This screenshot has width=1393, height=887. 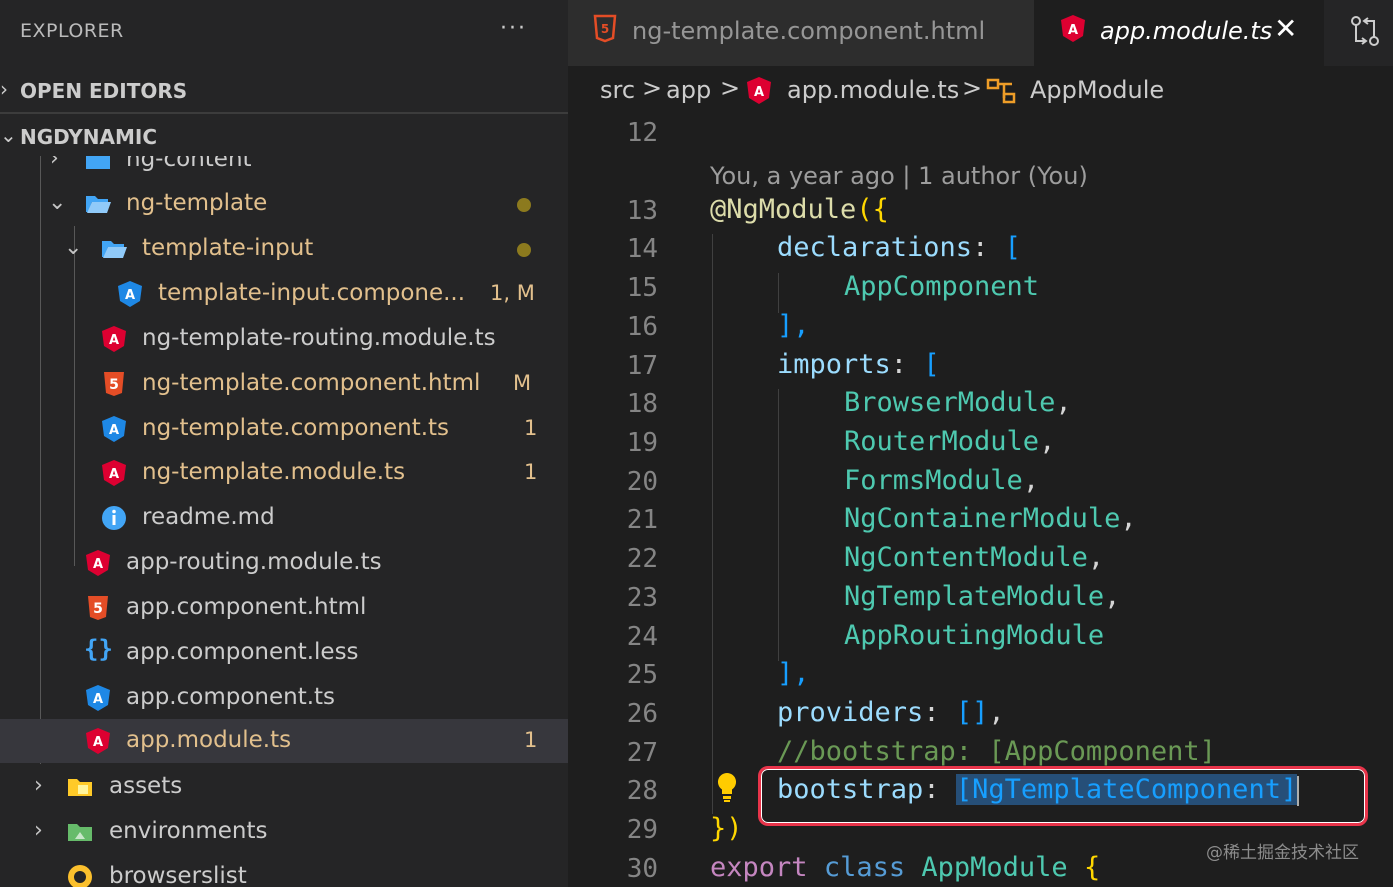 I want to click on tree-item-ng-template-component-html: 5 ng-template.component.html M, so click(x=284, y=384).